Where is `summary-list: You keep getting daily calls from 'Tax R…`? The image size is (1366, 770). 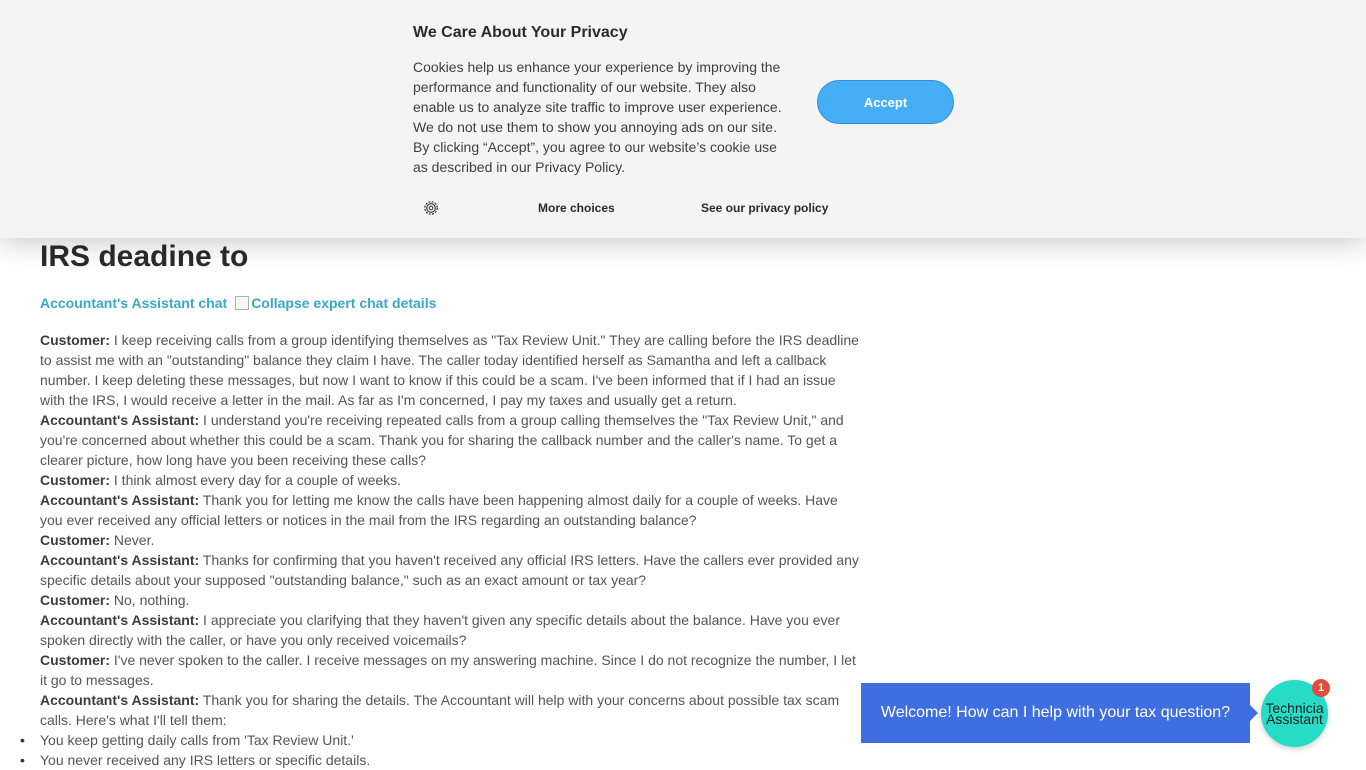 summary-list: You keep getting daily calls from 'Tax R… is located at coordinates (440, 750).